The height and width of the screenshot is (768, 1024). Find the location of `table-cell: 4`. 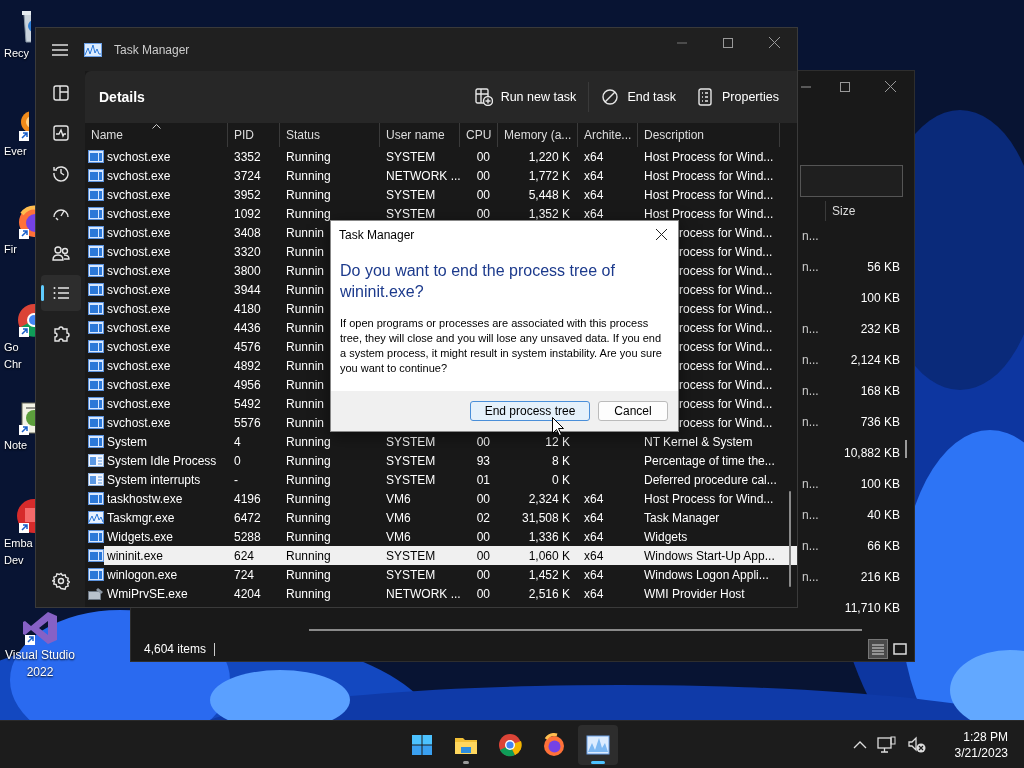

table-cell: 4 is located at coordinates (237, 441).